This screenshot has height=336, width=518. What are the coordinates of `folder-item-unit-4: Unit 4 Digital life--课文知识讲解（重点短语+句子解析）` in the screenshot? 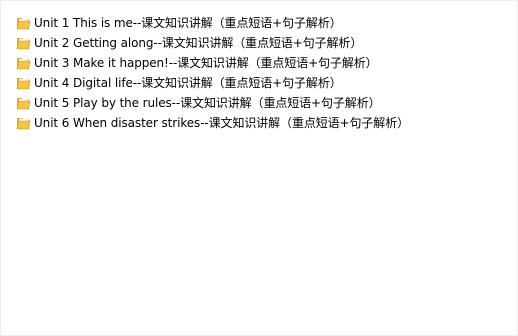 It's located at (212, 83).